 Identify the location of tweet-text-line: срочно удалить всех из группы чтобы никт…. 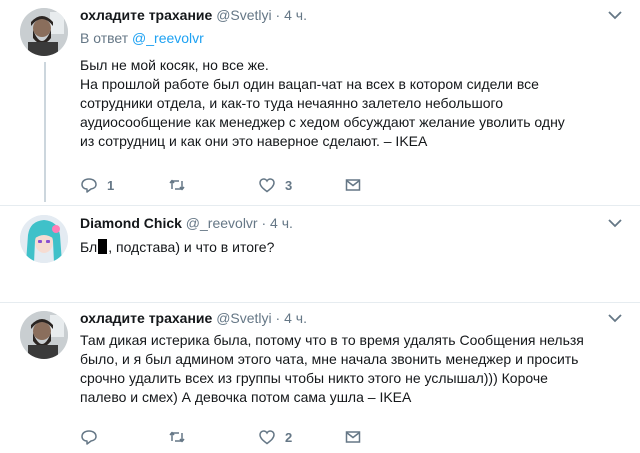
(314, 378).